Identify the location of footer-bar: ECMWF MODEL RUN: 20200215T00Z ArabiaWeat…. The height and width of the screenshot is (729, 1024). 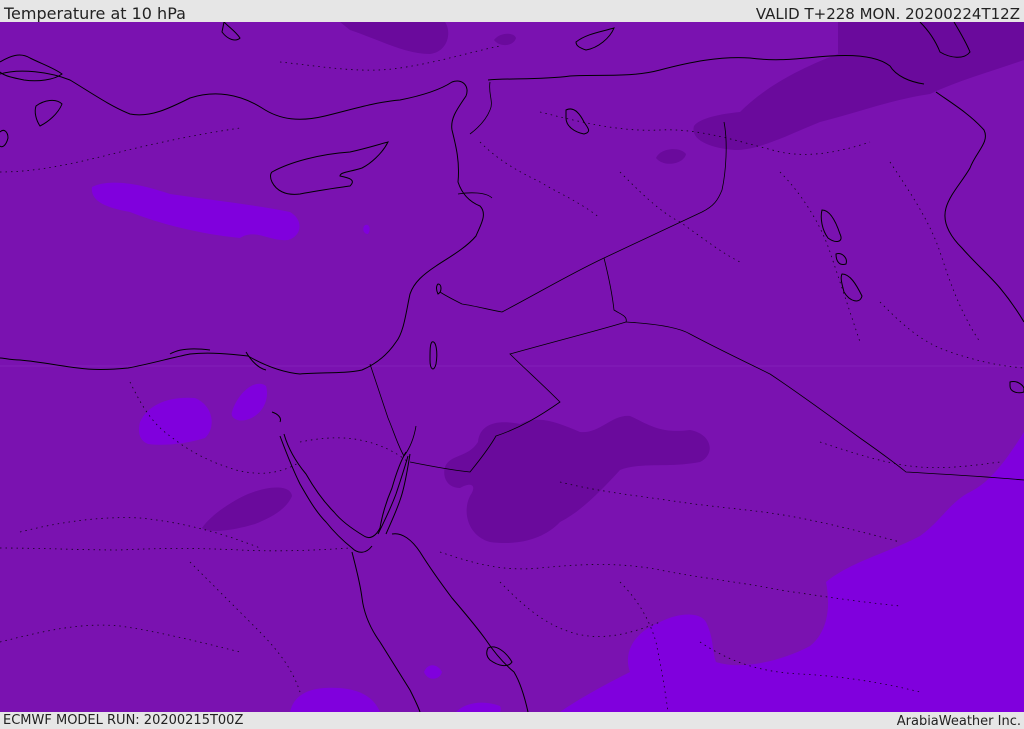
(512, 720).